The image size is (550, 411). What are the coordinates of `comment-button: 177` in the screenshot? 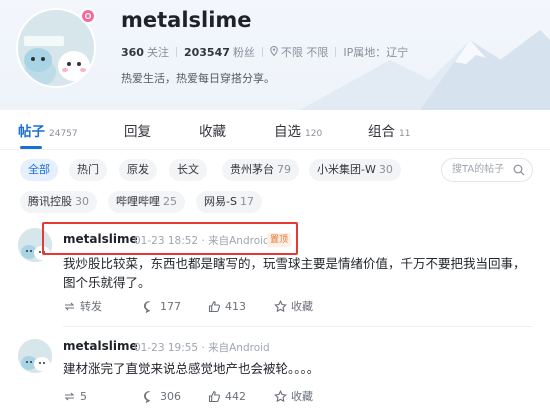 It's located at (175, 306).